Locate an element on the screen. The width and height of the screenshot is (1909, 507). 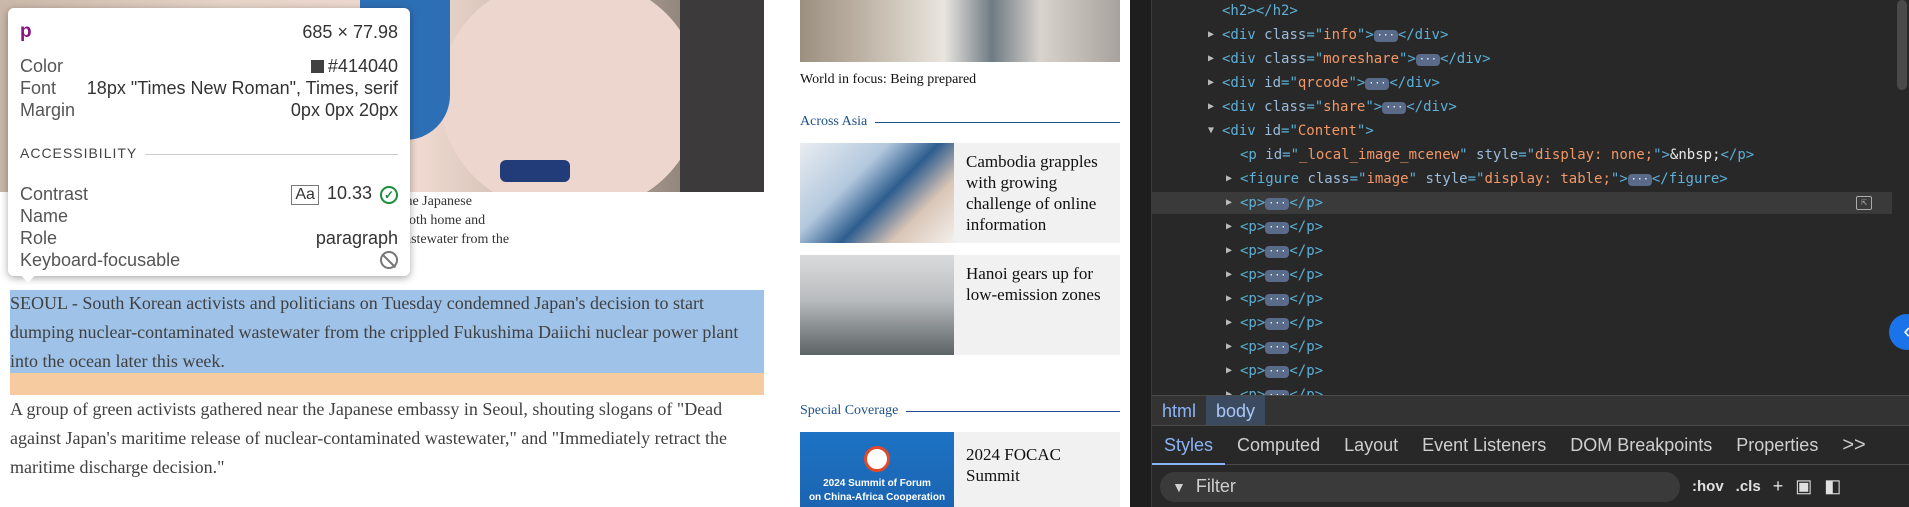
elements-scrollbar is located at coordinates (1902, 45).